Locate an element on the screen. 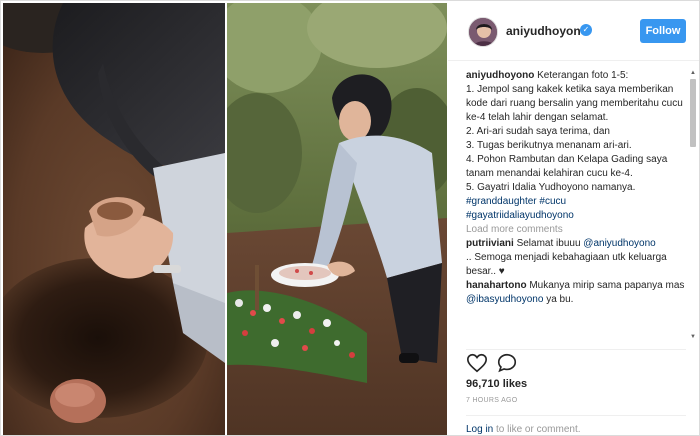  comment-username: putriiviani is located at coordinates (490, 243).